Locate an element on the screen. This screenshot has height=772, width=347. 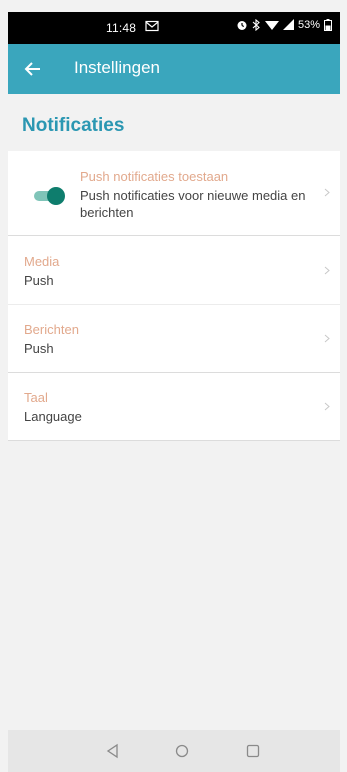
media-label: Media is located at coordinates (42, 261).